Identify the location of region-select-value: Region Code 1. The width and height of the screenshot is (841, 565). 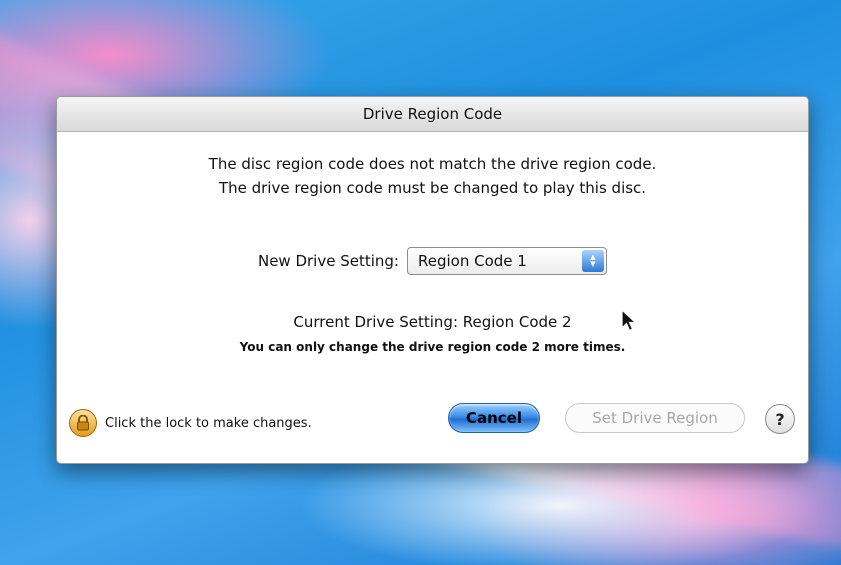
(472, 261).